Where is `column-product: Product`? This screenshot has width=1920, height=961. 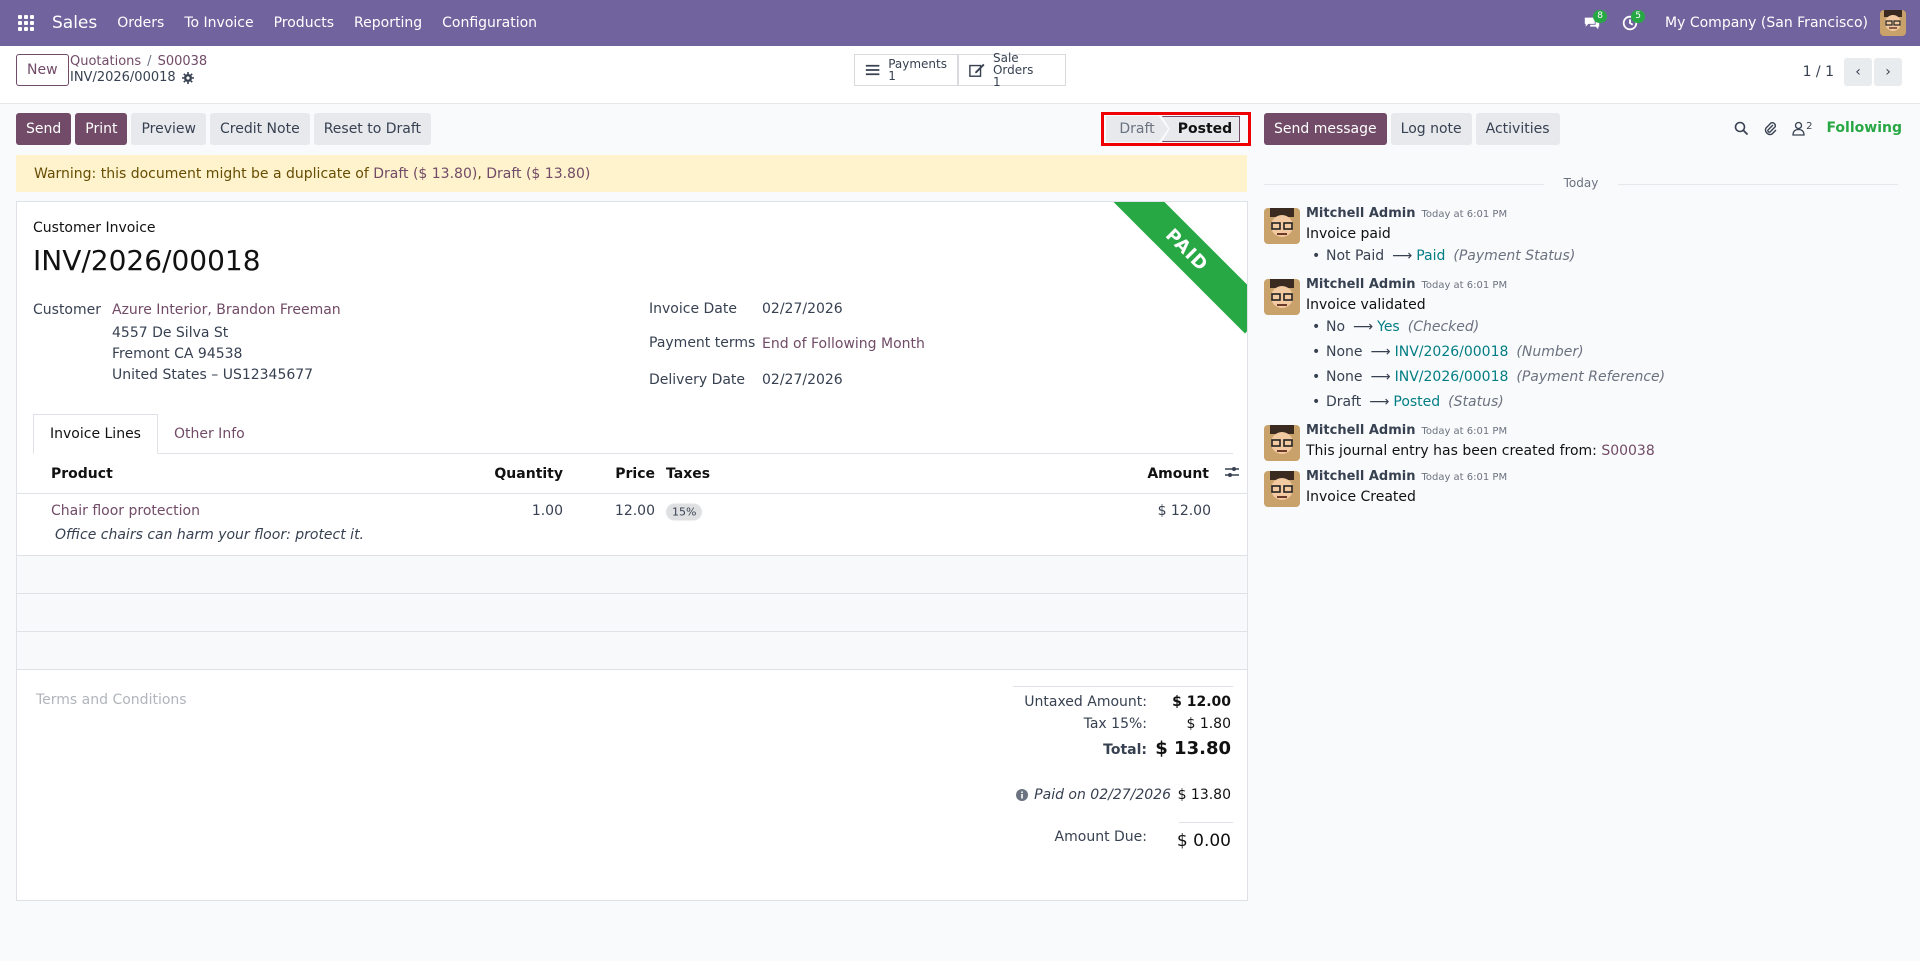
column-product: Product is located at coordinates (82, 474).